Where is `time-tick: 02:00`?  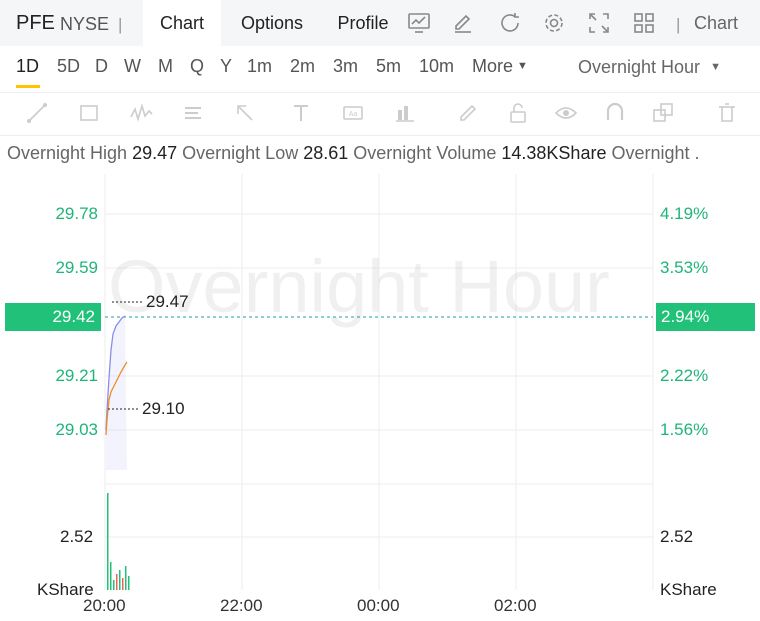 time-tick: 02:00 is located at coordinates (515, 605).